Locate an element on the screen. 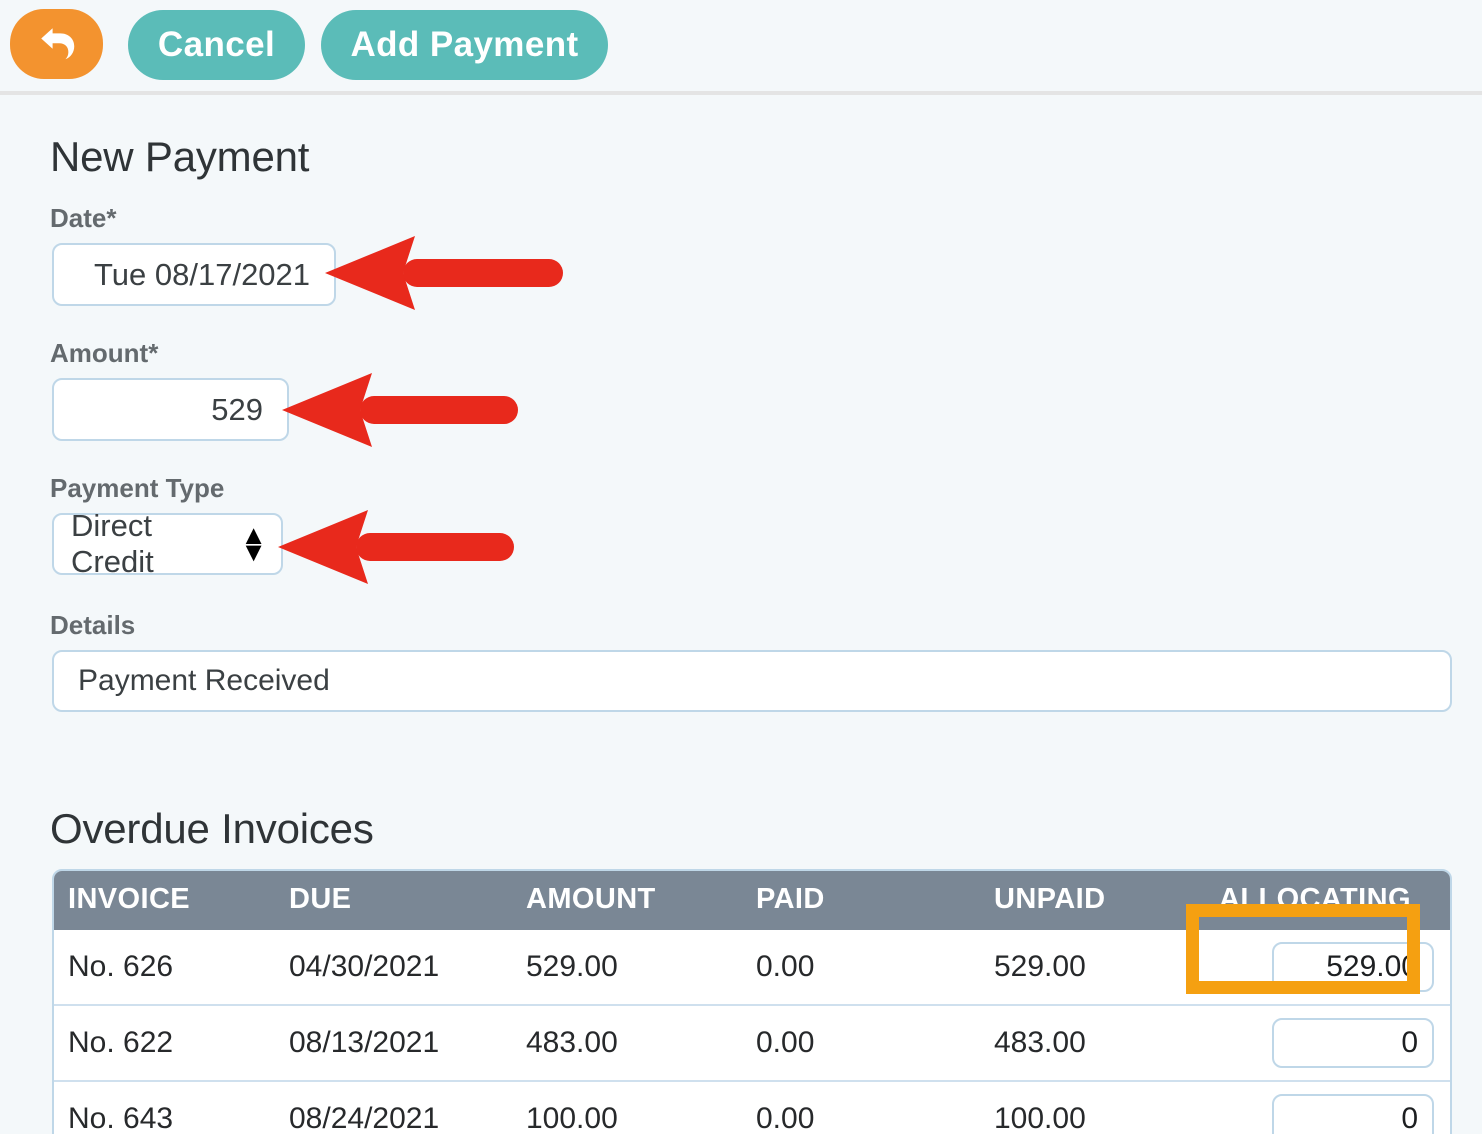  toolbar-divider is located at coordinates (741, 94).